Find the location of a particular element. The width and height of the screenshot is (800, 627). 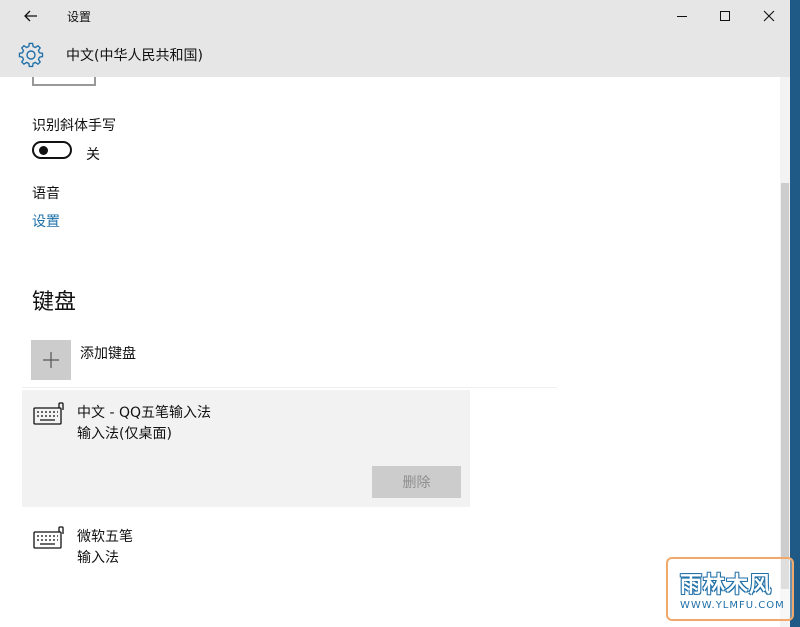

page-header: 中文(中华人民共和国) is located at coordinates (395, 54).